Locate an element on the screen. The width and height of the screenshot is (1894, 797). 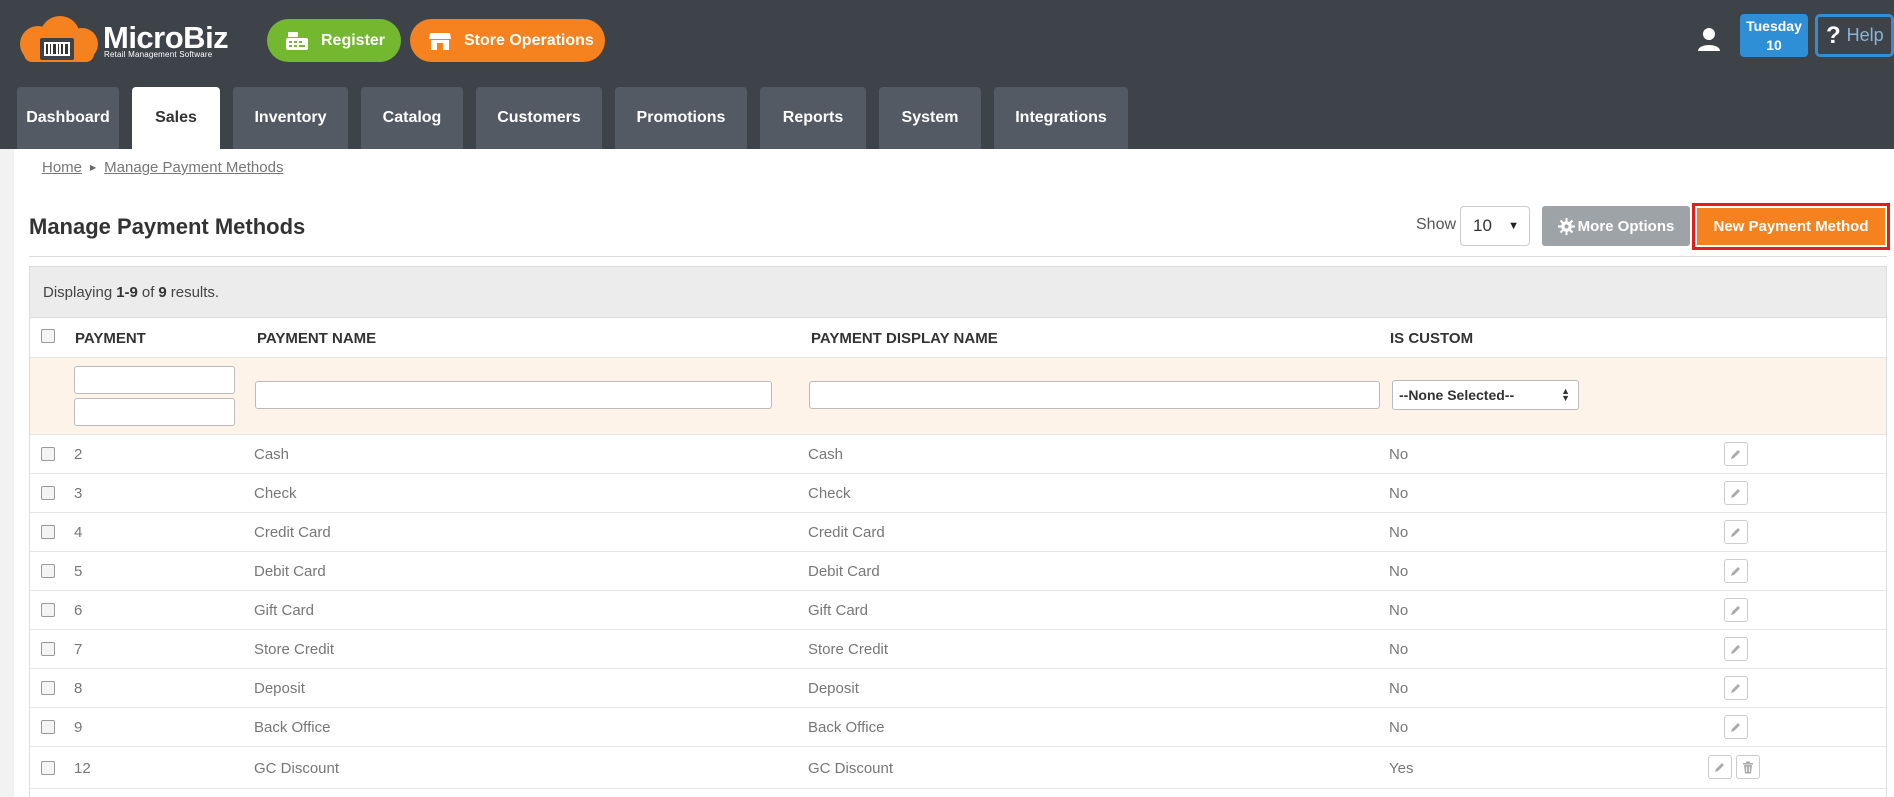
table-row: 8 Deposit Deposit No is located at coordinates (958, 688).